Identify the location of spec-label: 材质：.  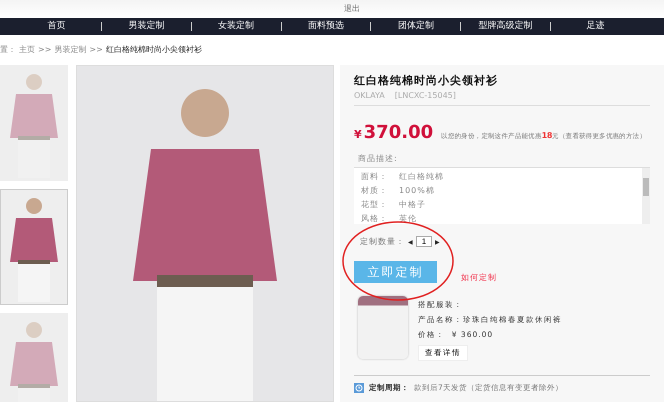
(375, 190).